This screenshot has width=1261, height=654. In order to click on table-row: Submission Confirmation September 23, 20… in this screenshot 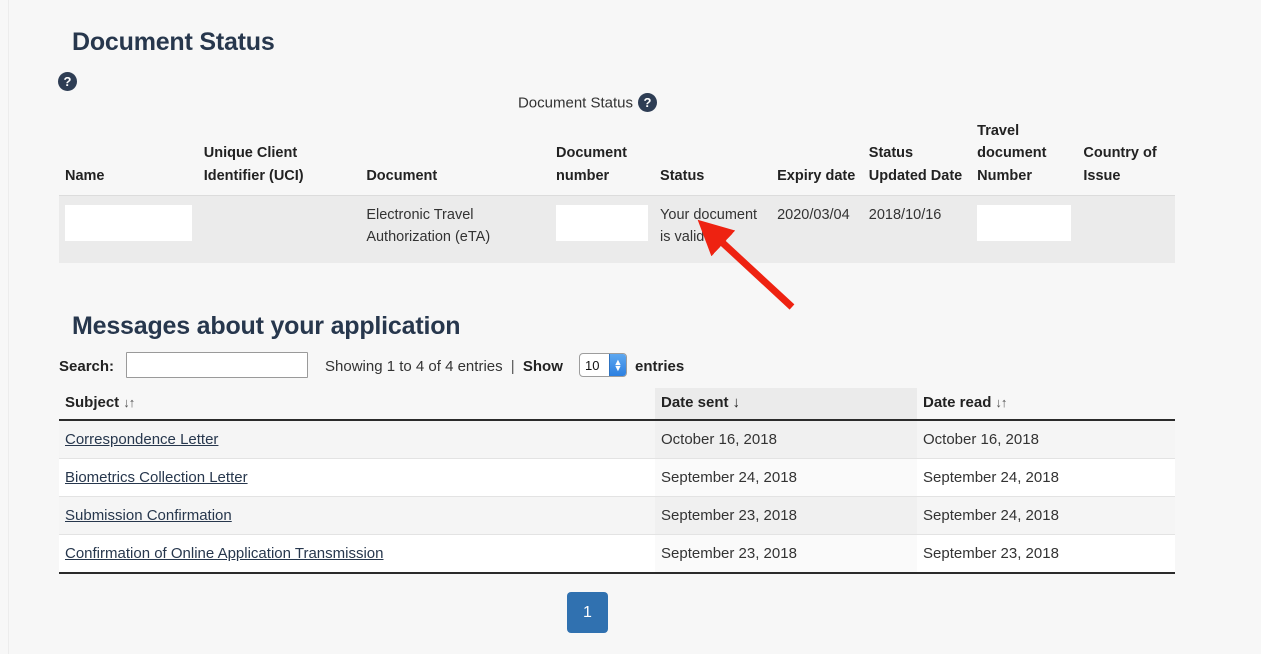, I will do `click(617, 515)`.